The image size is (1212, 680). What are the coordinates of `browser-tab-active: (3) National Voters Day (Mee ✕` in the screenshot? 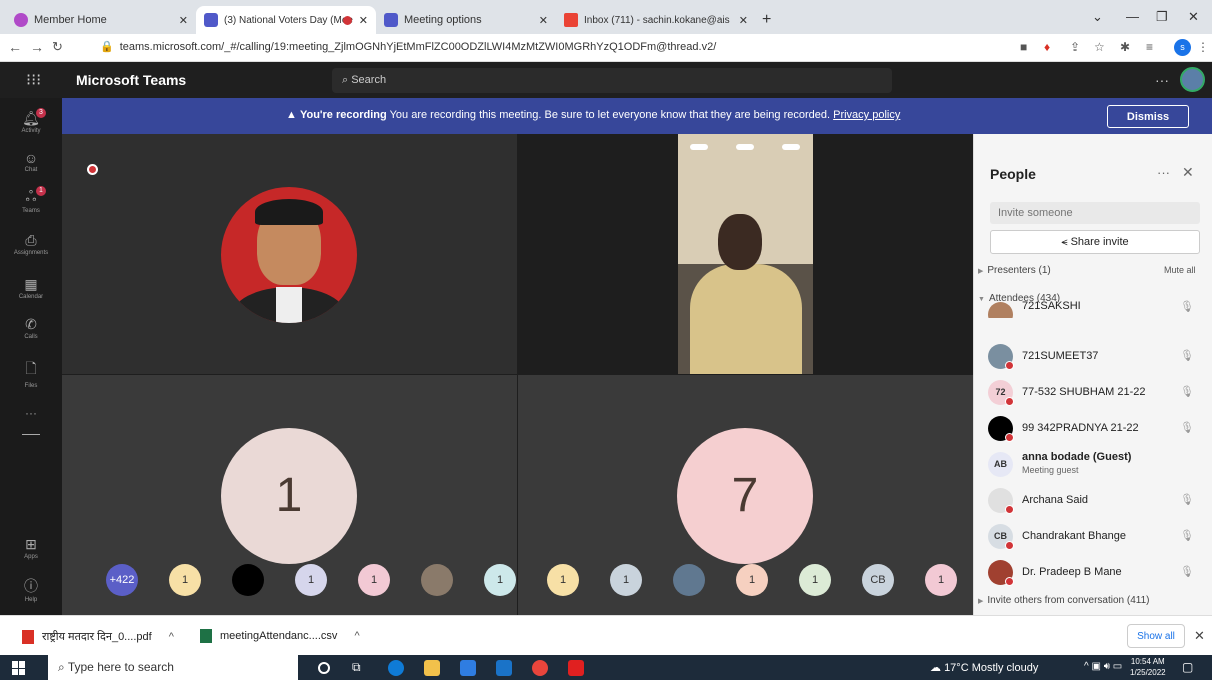 It's located at (286, 20).